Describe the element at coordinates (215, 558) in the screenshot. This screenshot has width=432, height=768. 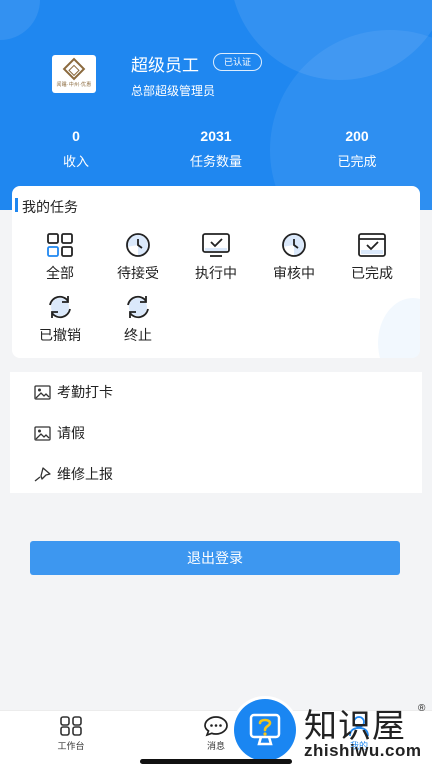
I see `logout-button: 退出登录` at that location.